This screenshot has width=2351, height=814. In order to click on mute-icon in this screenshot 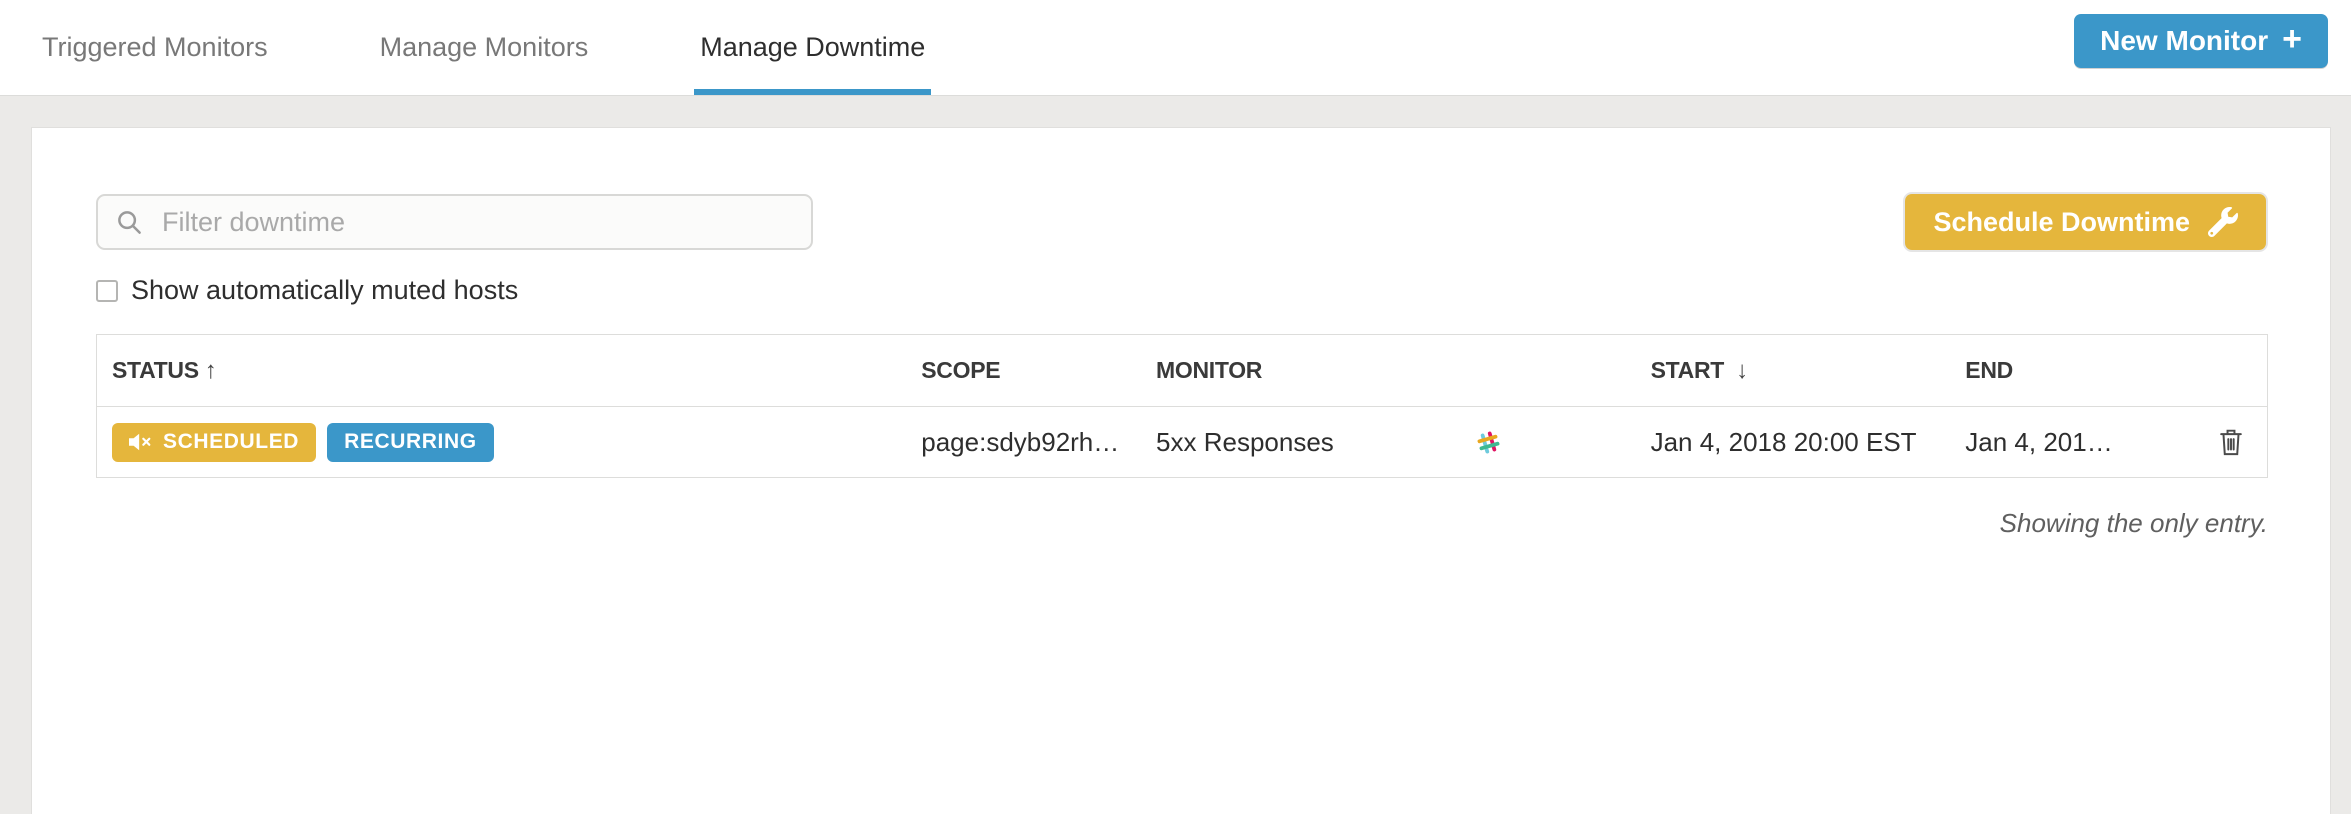, I will do `click(140, 442)`.